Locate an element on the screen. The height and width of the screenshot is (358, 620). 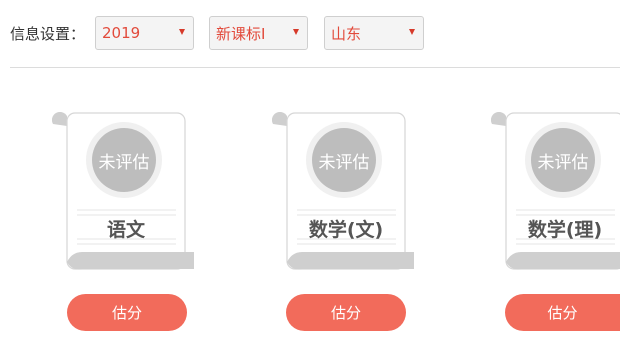
subject-name: 语文 is located at coordinates (125, 230).